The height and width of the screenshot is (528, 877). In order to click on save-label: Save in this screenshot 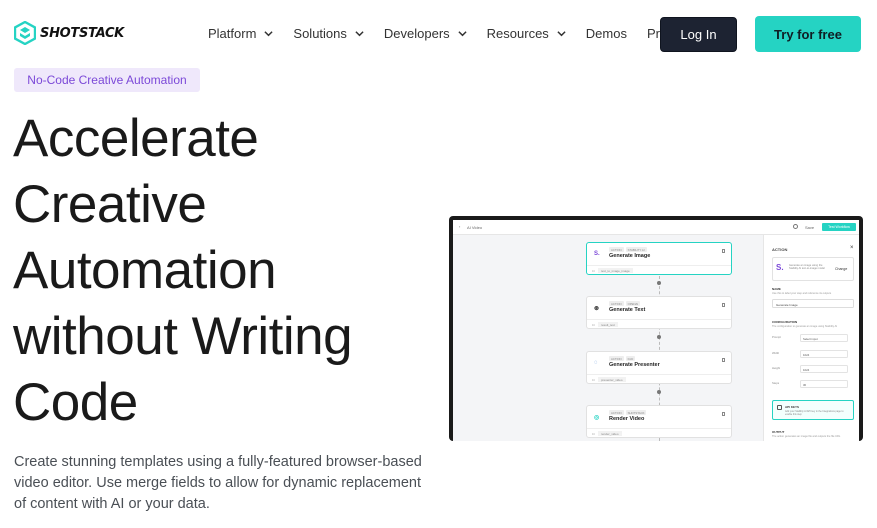, I will do `click(810, 227)`.